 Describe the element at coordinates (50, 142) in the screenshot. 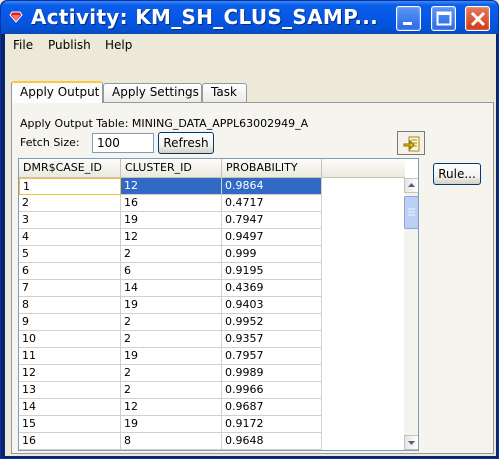

I see `fetch-size-label: Fetch Size:` at that location.